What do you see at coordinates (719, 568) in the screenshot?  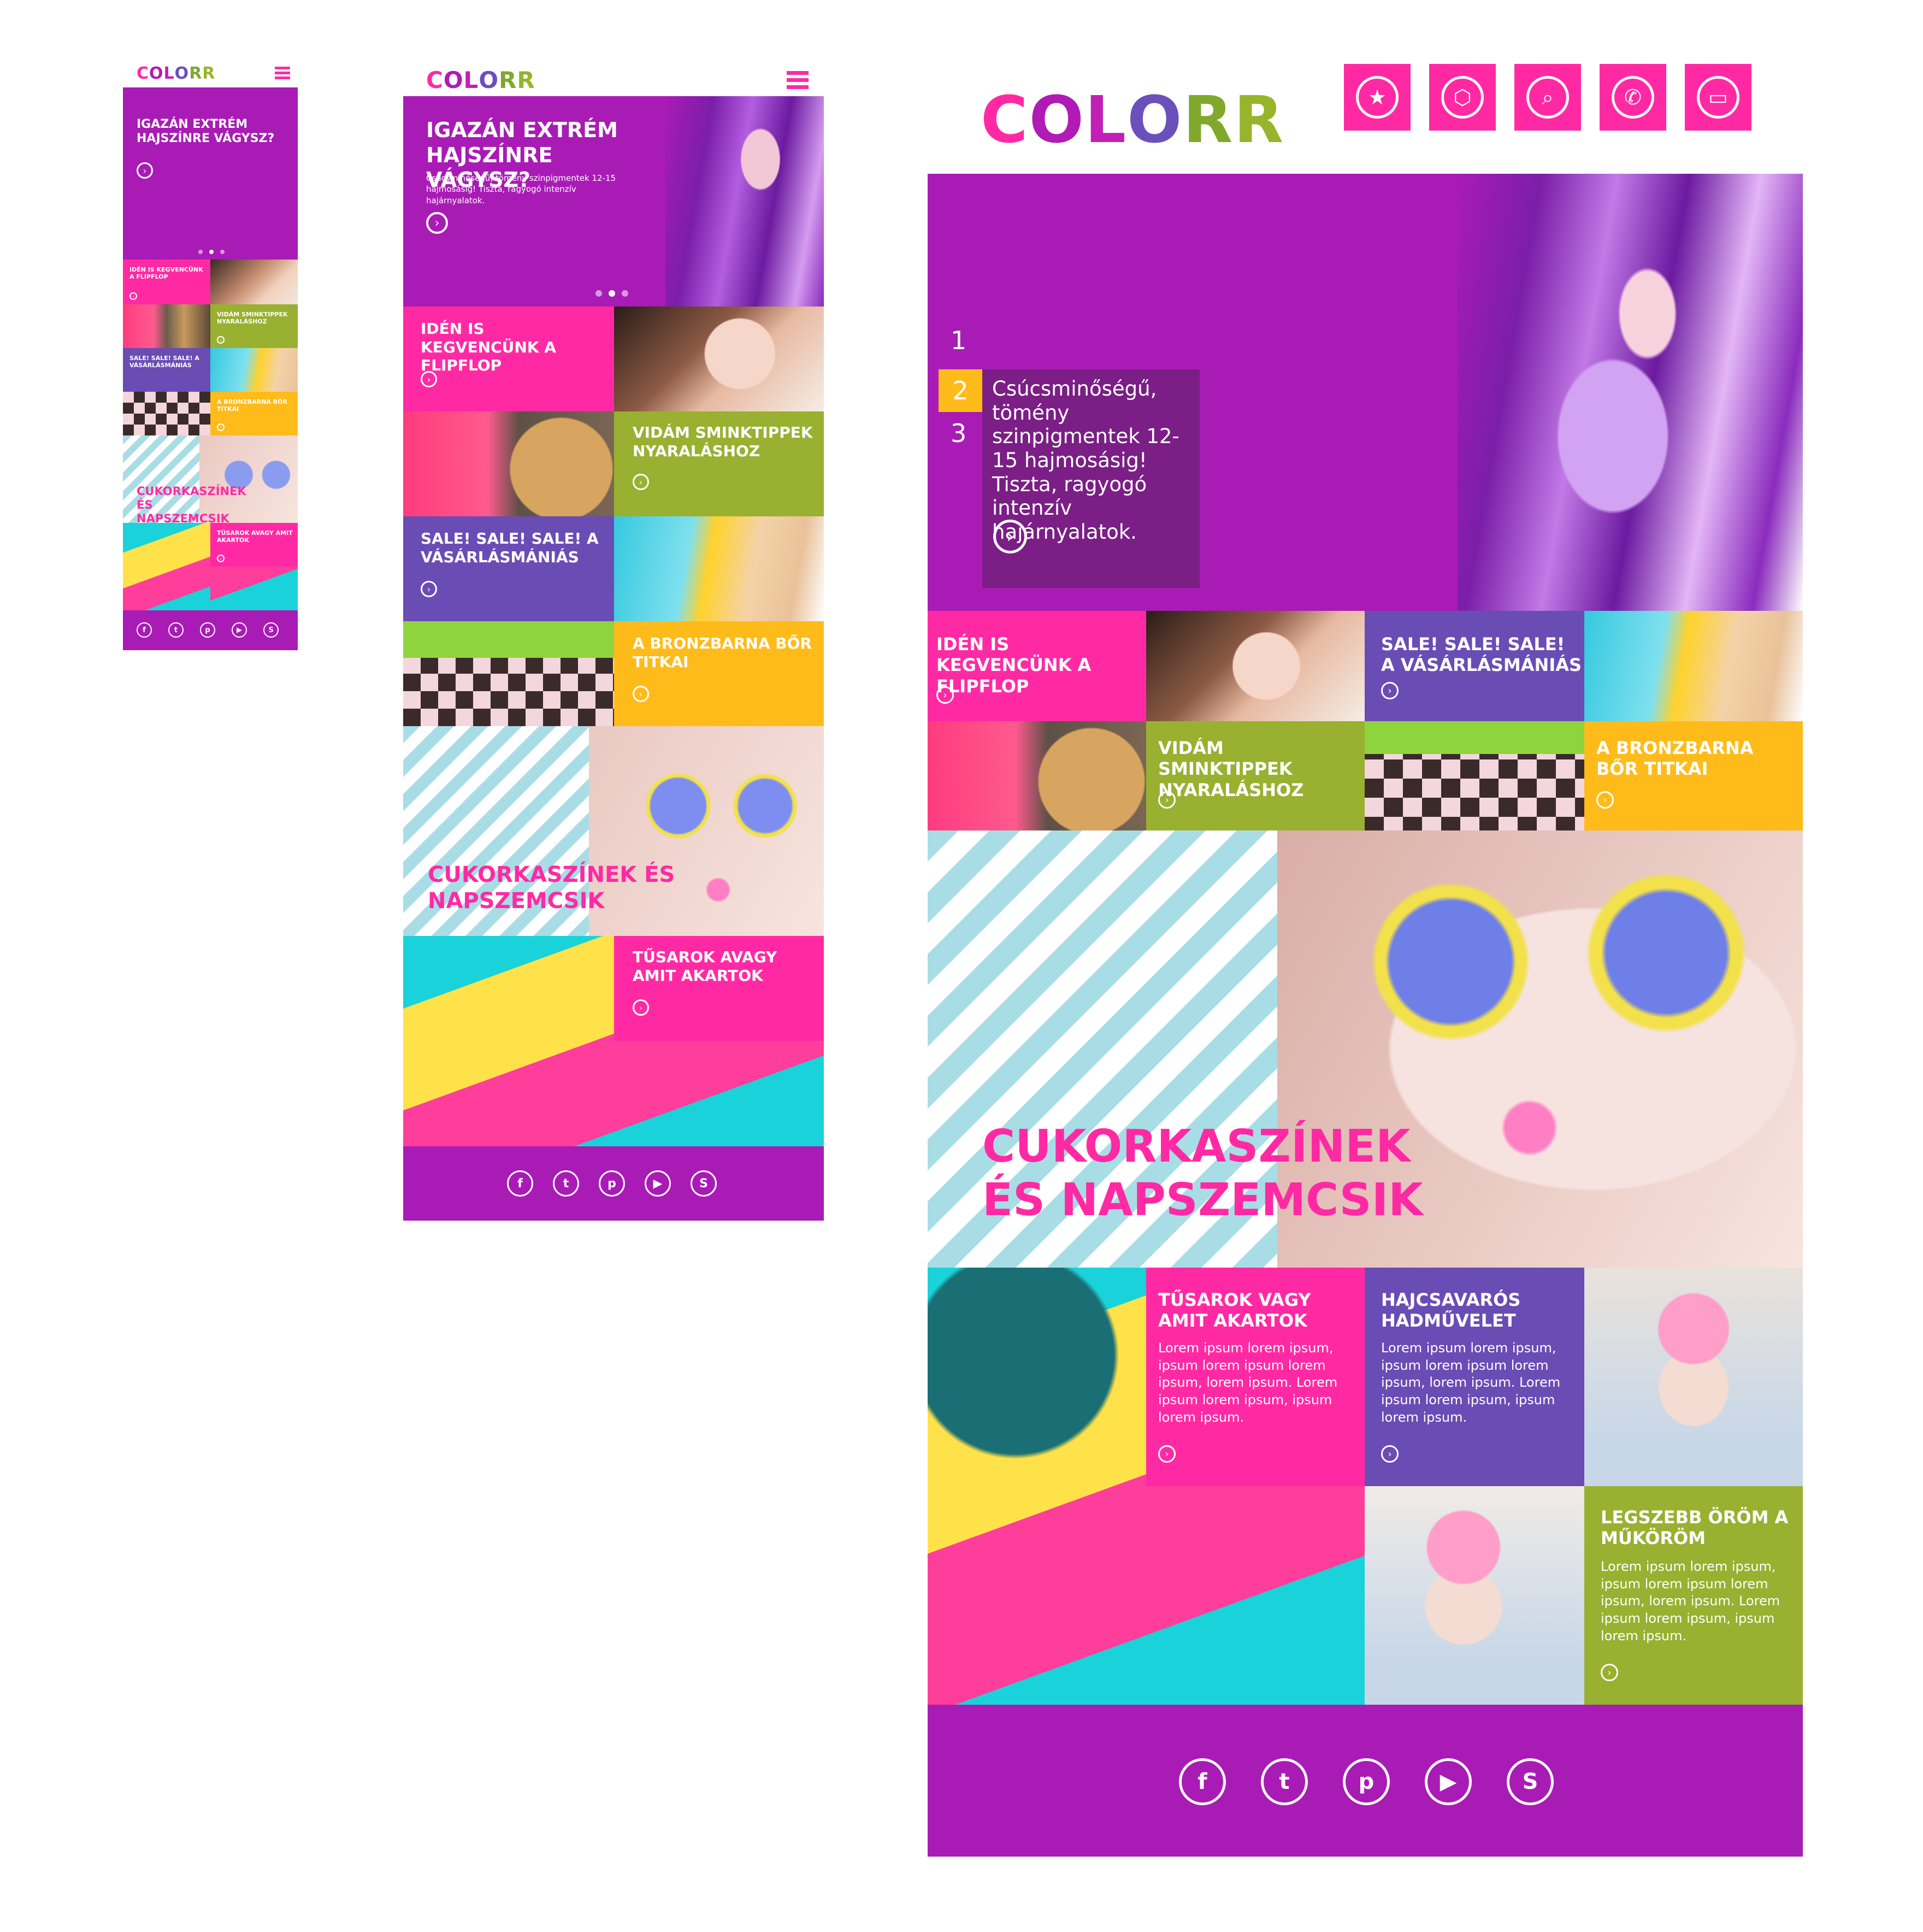 I see `pool-image` at bounding box center [719, 568].